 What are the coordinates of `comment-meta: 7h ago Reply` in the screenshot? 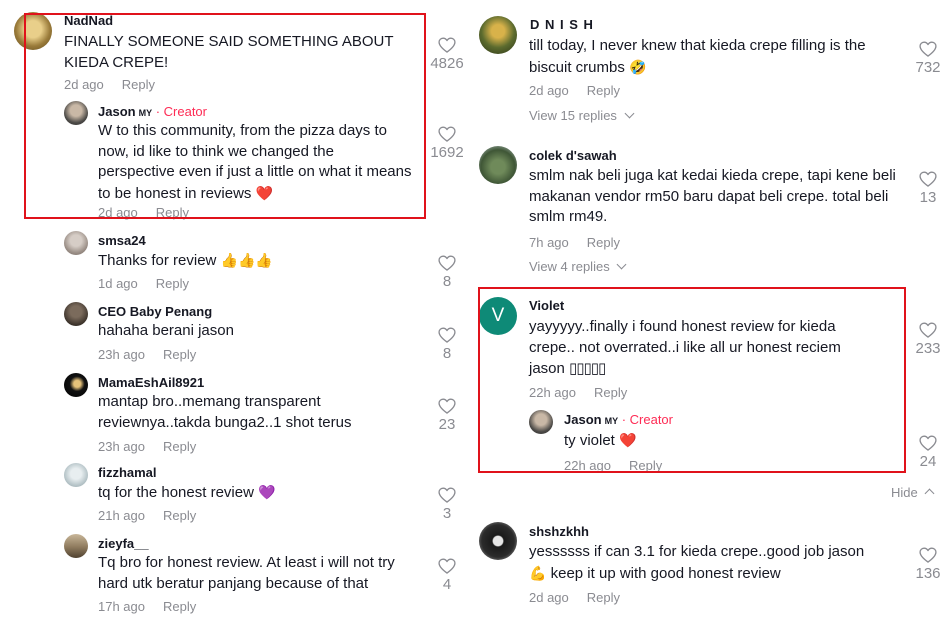 It's located at (574, 242).